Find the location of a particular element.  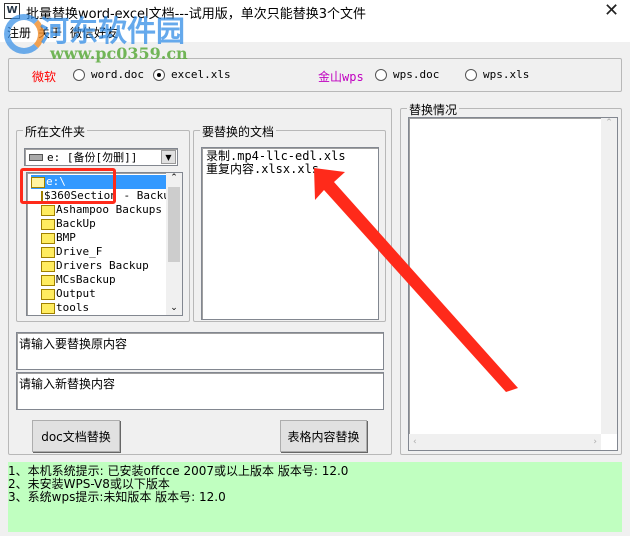

arrow-icon is located at coordinates (416, 280).